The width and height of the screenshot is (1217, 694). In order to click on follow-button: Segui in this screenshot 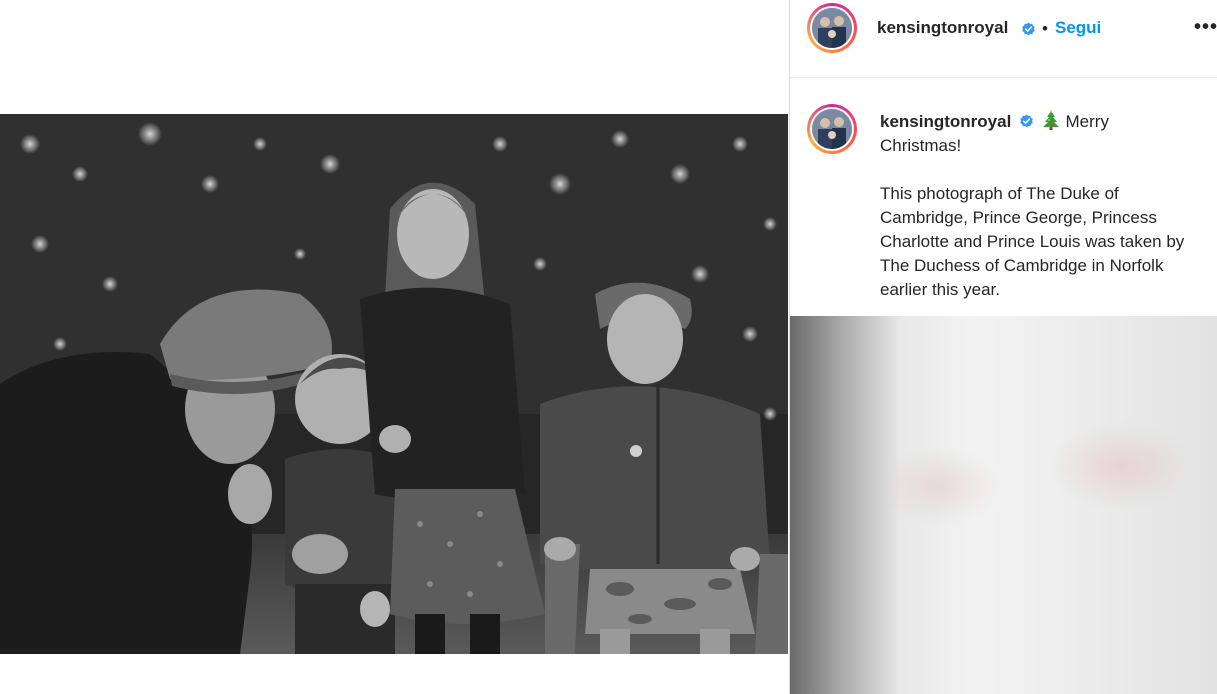, I will do `click(1078, 28)`.